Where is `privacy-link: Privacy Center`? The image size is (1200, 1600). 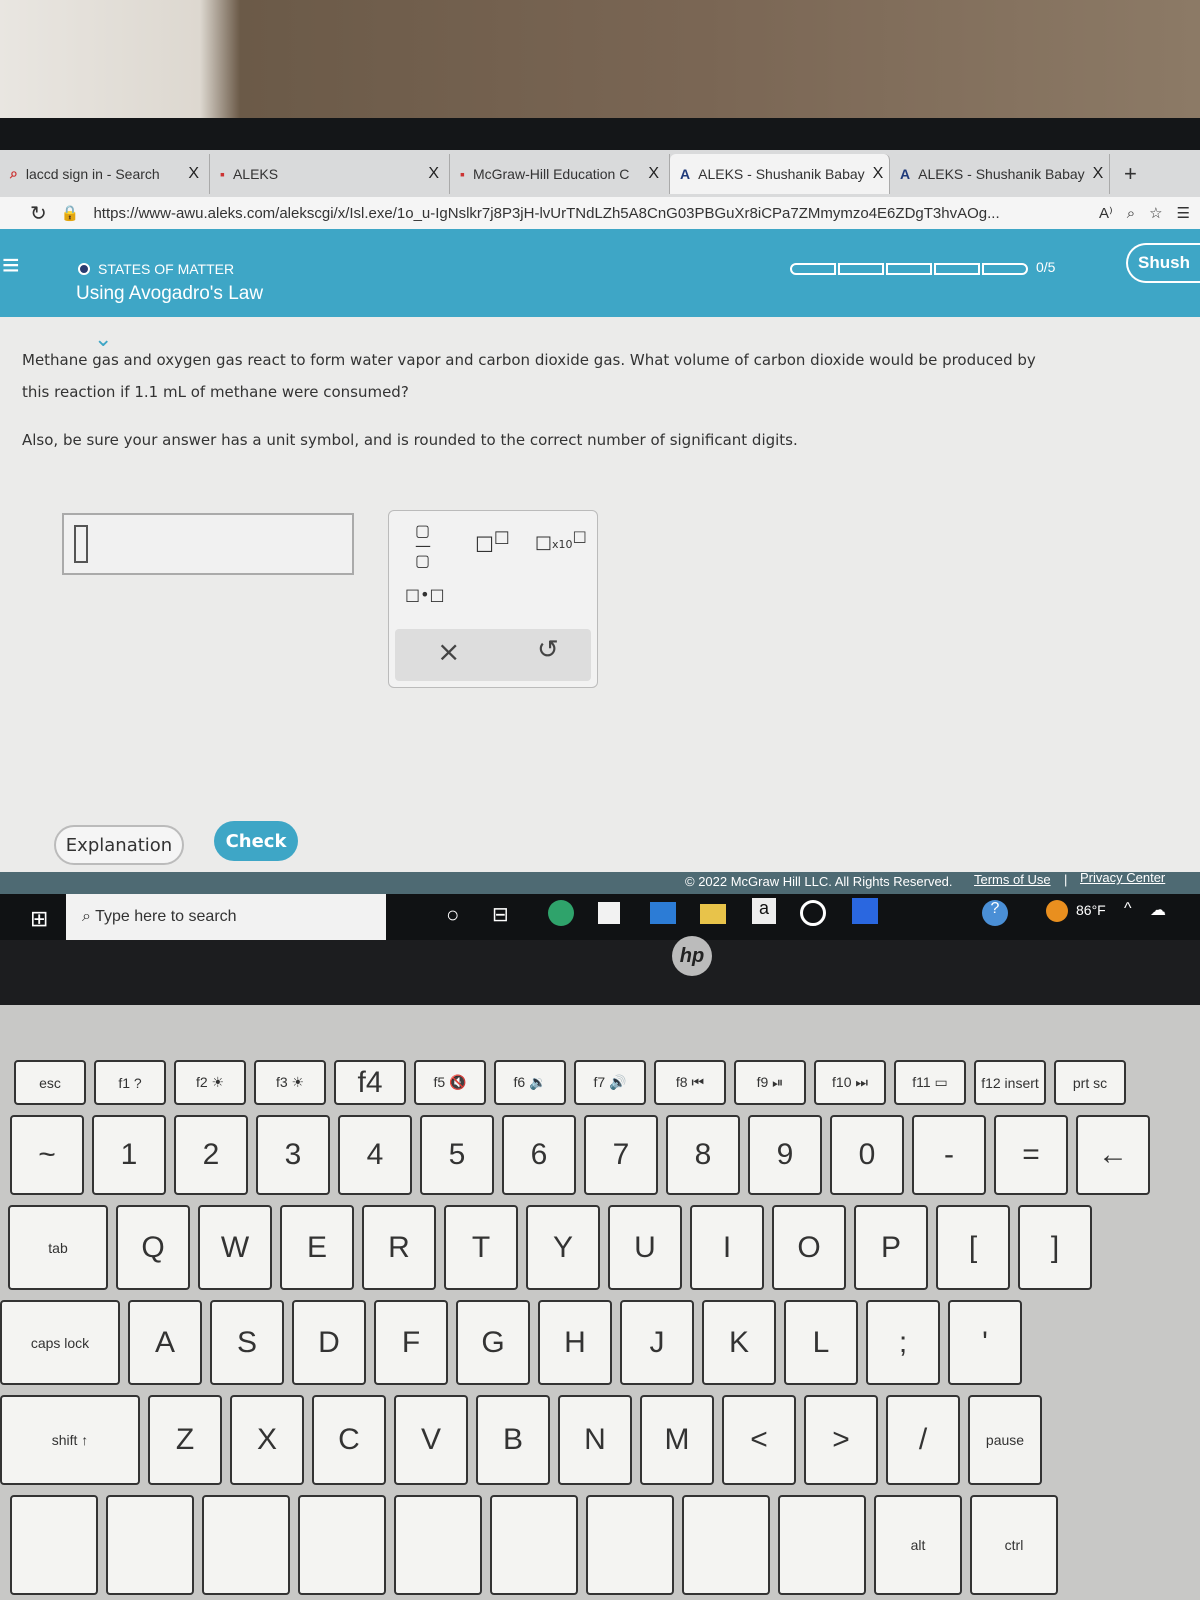 privacy-link: Privacy Center is located at coordinates (1122, 877).